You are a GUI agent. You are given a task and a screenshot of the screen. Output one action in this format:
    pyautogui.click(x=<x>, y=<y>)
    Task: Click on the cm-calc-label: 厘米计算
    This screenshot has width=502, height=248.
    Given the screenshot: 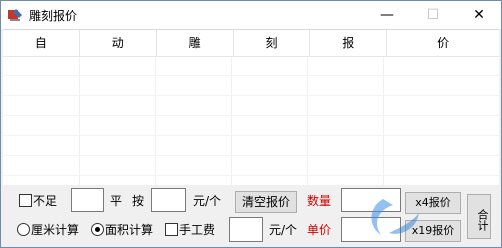 What is the action you would take?
    pyautogui.click(x=55, y=230)
    